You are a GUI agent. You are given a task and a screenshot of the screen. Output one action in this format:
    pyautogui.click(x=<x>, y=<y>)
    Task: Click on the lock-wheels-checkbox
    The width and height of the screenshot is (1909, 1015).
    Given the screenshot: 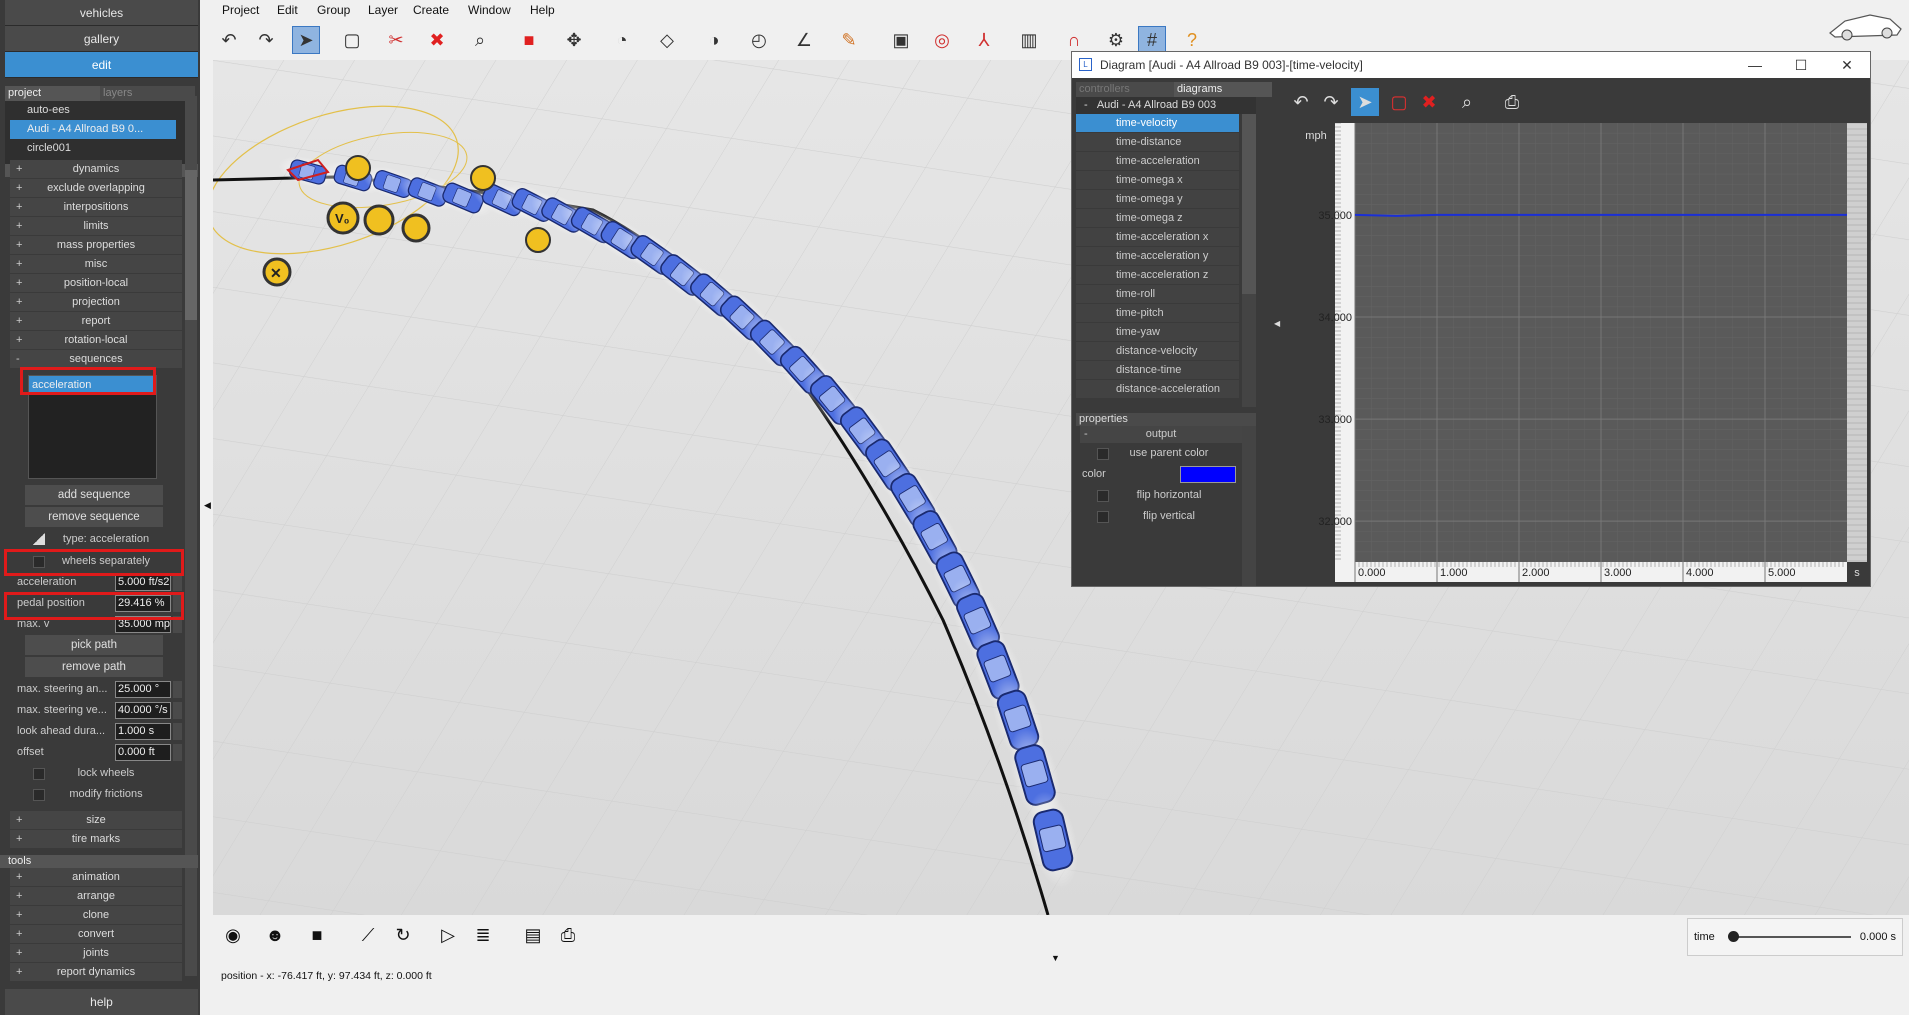 What is the action you would take?
    pyautogui.click(x=39, y=774)
    